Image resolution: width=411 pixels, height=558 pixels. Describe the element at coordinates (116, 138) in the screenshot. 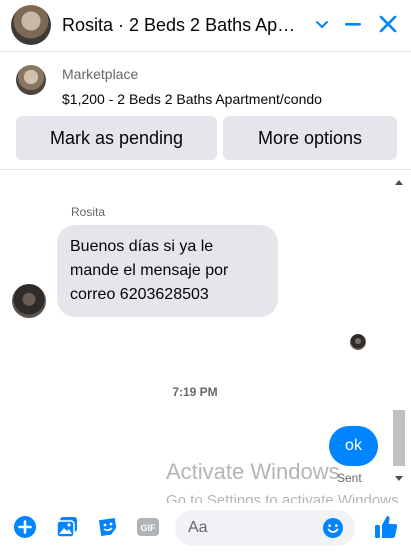

I see `mark-as-pending-button: Mark as pending` at that location.